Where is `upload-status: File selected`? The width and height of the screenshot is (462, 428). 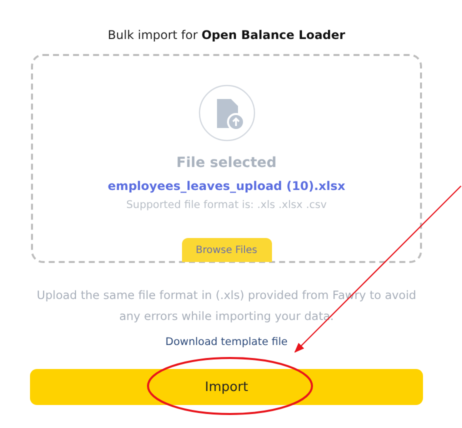 upload-status: File selected is located at coordinates (226, 163).